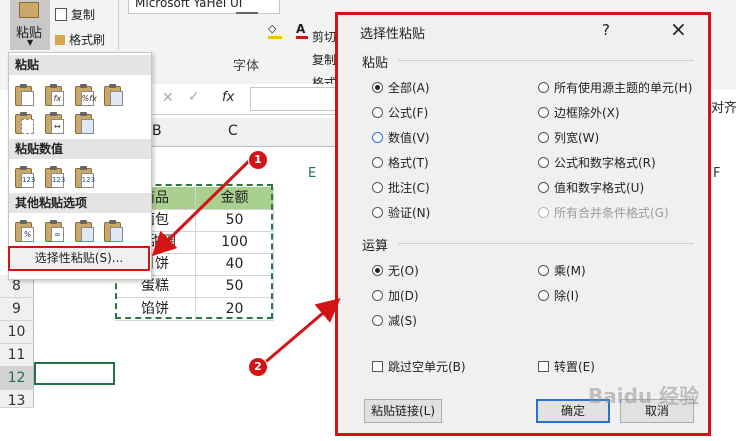 The width and height of the screenshot is (736, 441). Describe the element at coordinates (258, 367) in the screenshot. I see `step-badge-2: 2` at that location.